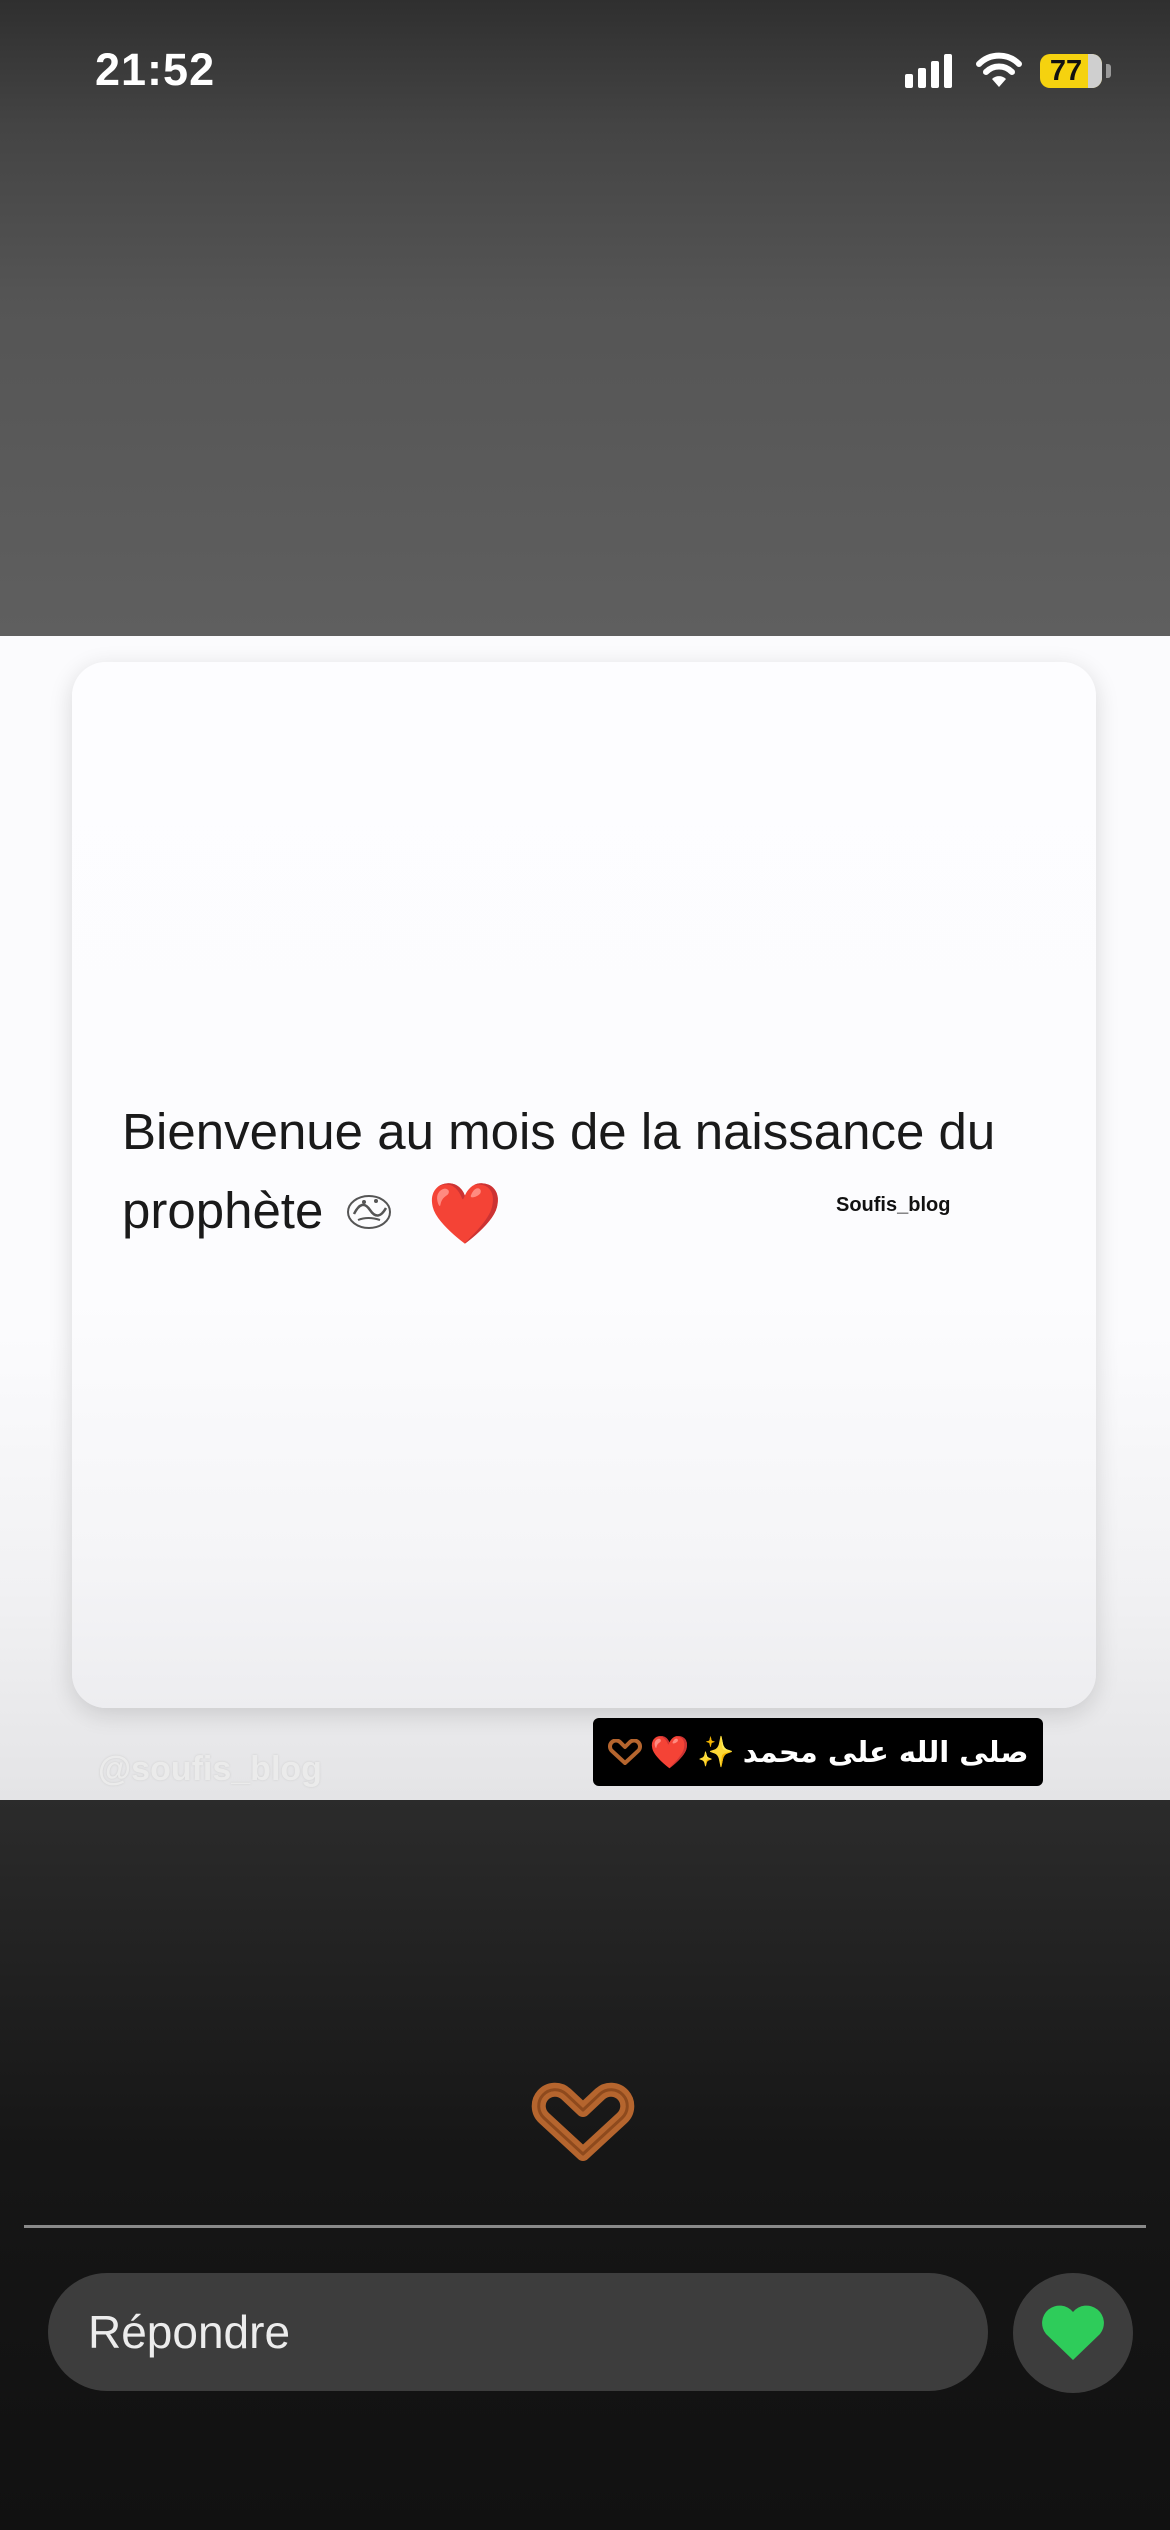 This screenshot has height=2530, width=1170. What do you see at coordinates (893, 1205) in the screenshot?
I see `caption-watermark: Soufis_blog` at bounding box center [893, 1205].